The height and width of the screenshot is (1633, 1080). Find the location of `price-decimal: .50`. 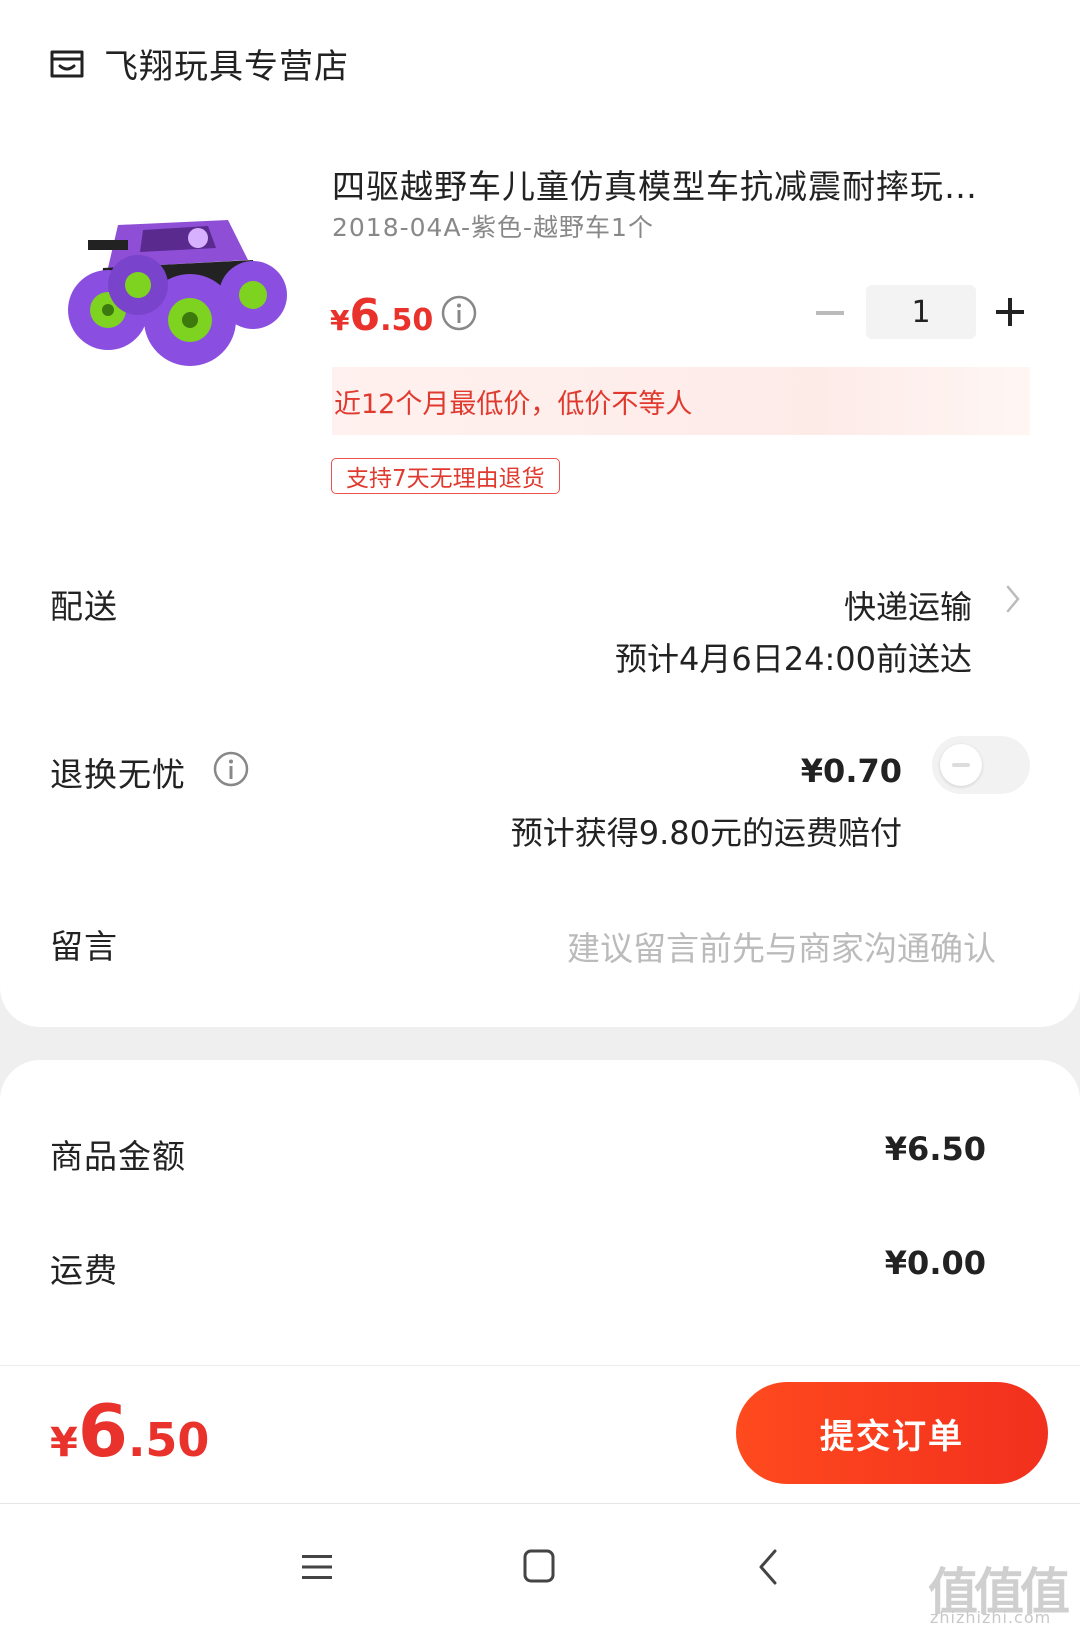

price-decimal: .50 is located at coordinates (407, 320).